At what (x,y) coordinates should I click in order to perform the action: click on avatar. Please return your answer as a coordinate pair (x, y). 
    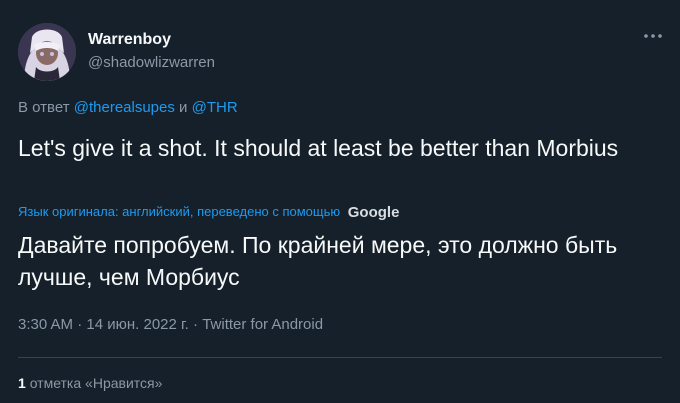
    Looking at the image, I should click on (47, 52).